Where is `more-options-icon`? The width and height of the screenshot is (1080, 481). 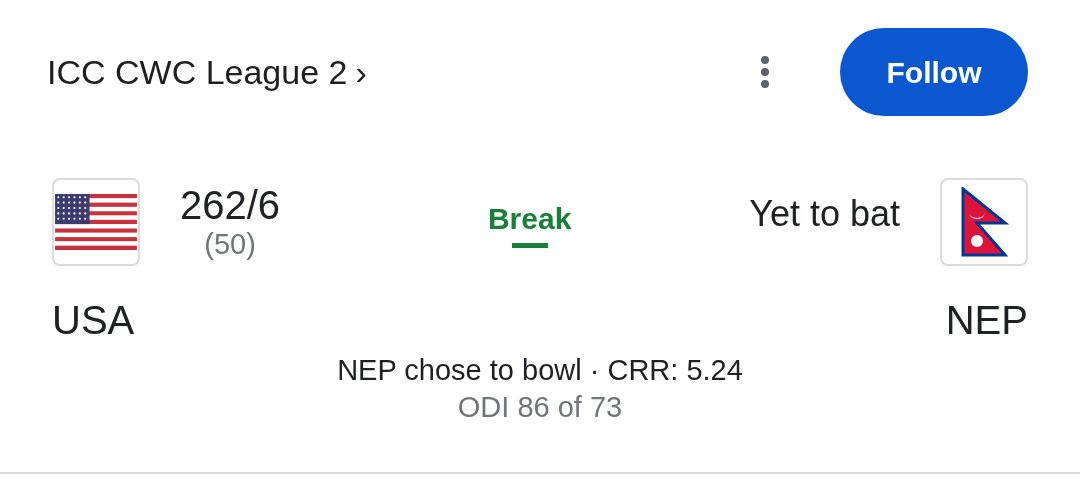
more-options-icon is located at coordinates (765, 72).